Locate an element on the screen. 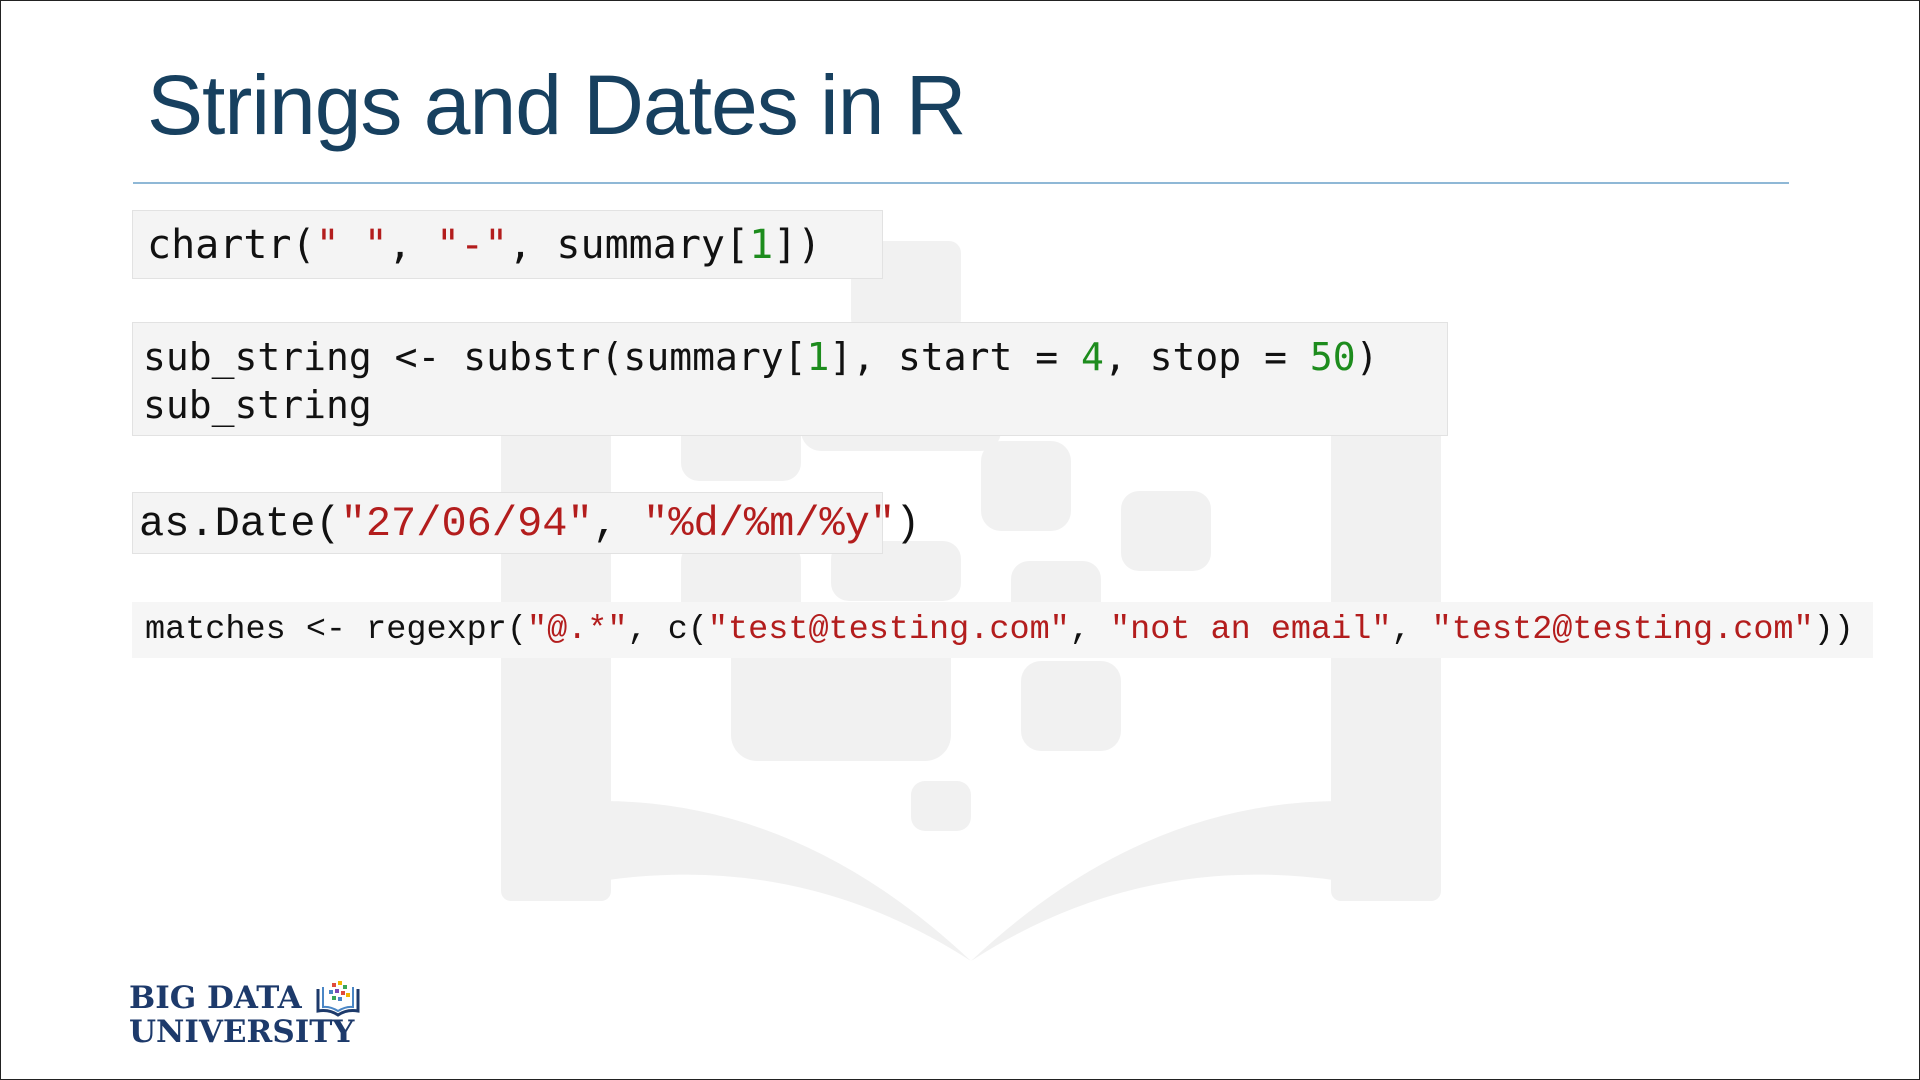 The height and width of the screenshot is (1080, 1920). code-block-as-date: as.Date("27/06/94", "%d/%m/%y") is located at coordinates (526, 523).